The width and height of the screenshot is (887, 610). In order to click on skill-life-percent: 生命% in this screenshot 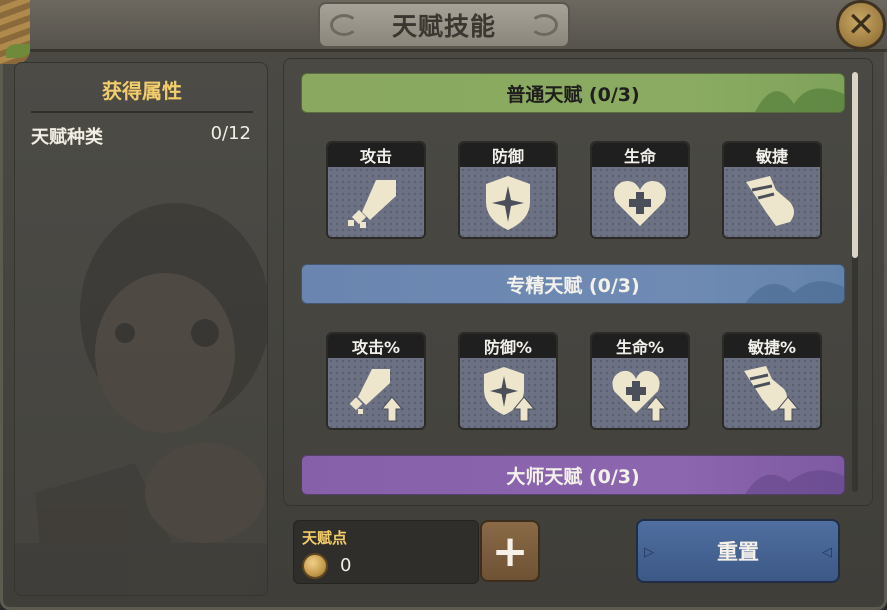, I will do `click(640, 381)`.